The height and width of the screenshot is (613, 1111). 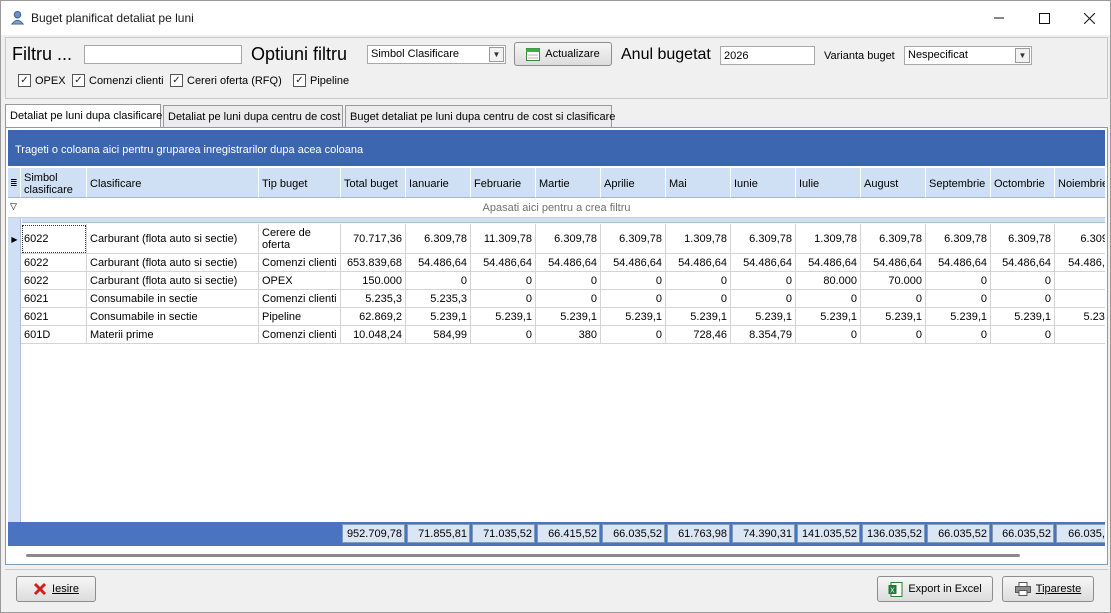 What do you see at coordinates (633, 239) in the screenshot?
I see `cell-aprilie: 6.309,78` at bounding box center [633, 239].